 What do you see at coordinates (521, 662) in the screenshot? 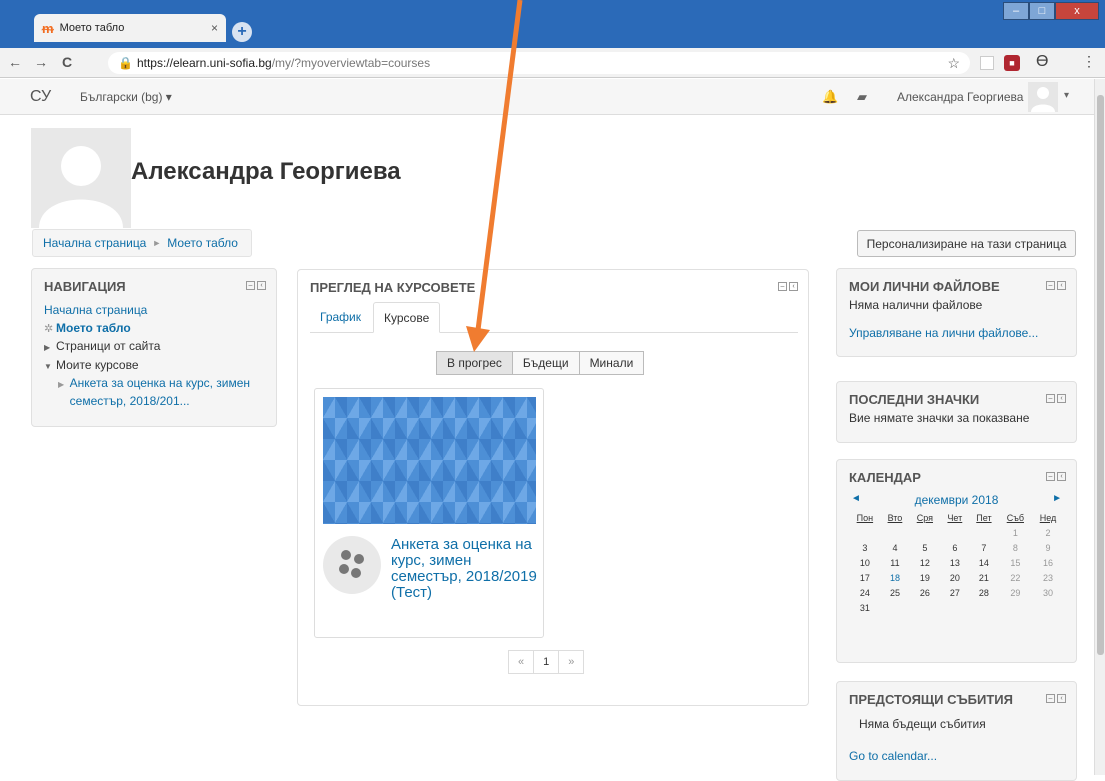
I see `pagination-prev-button: «` at bounding box center [521, 662].